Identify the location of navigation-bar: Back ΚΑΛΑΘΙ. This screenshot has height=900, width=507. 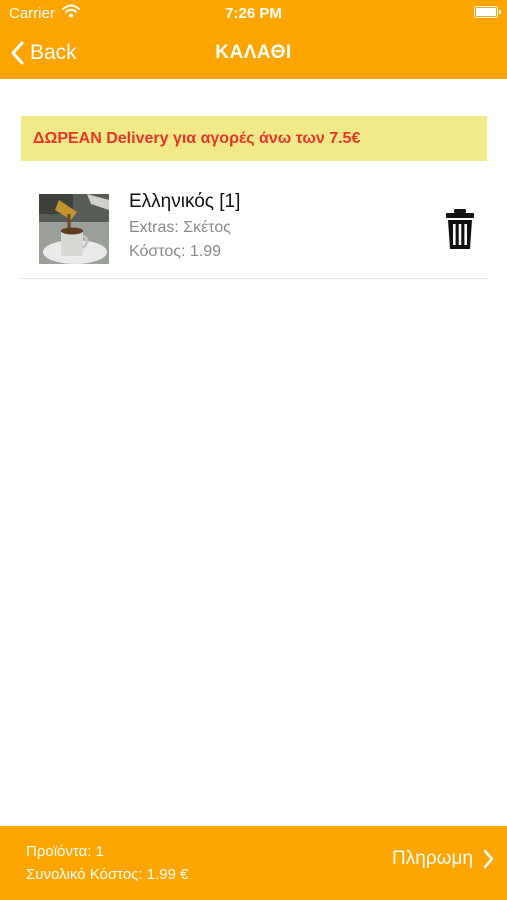
(253, 52).